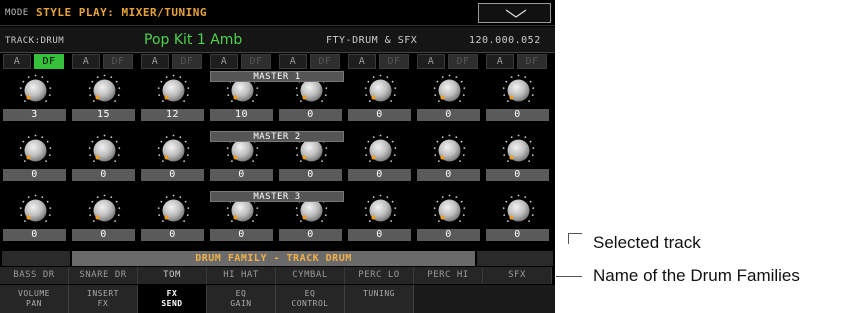  I want to click on track-sound-name: Pop Kit 1 Amb, so click(193, 40).